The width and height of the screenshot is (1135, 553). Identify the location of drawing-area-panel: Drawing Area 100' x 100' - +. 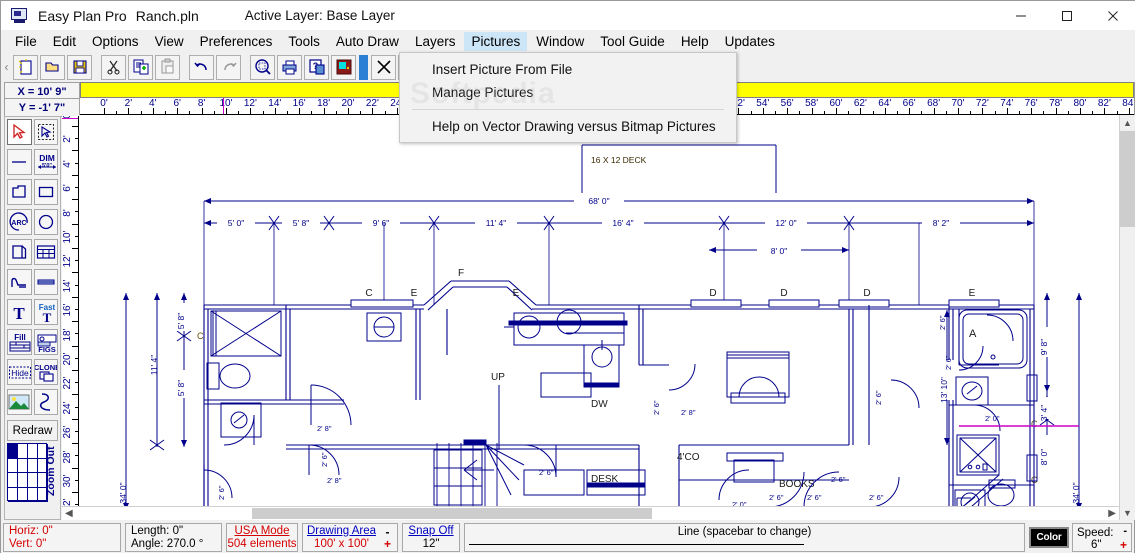
(350, 537).